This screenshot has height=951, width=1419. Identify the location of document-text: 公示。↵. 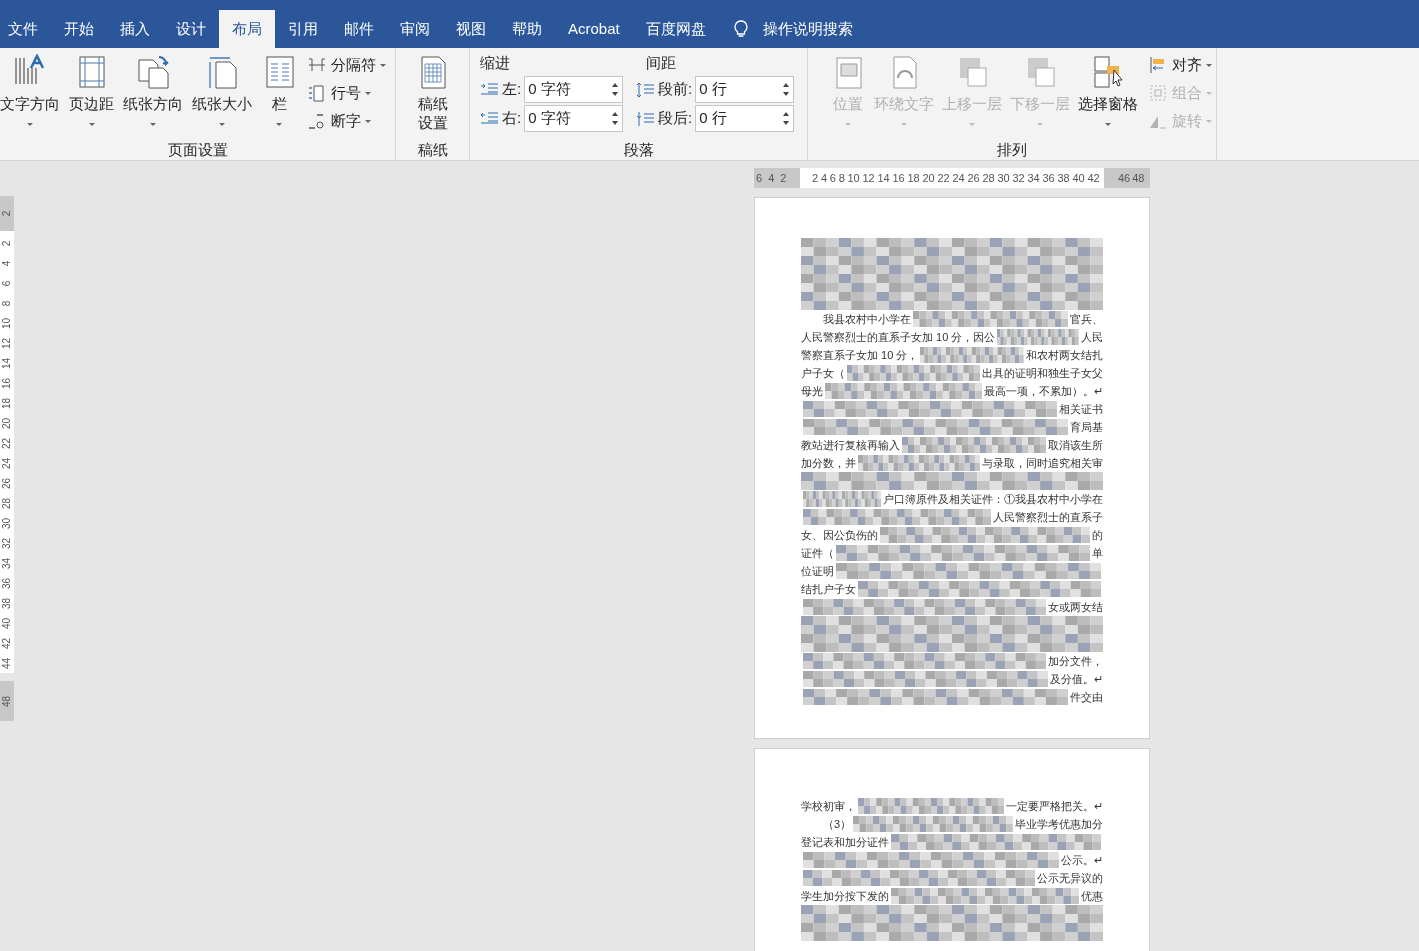
(1082, 860).